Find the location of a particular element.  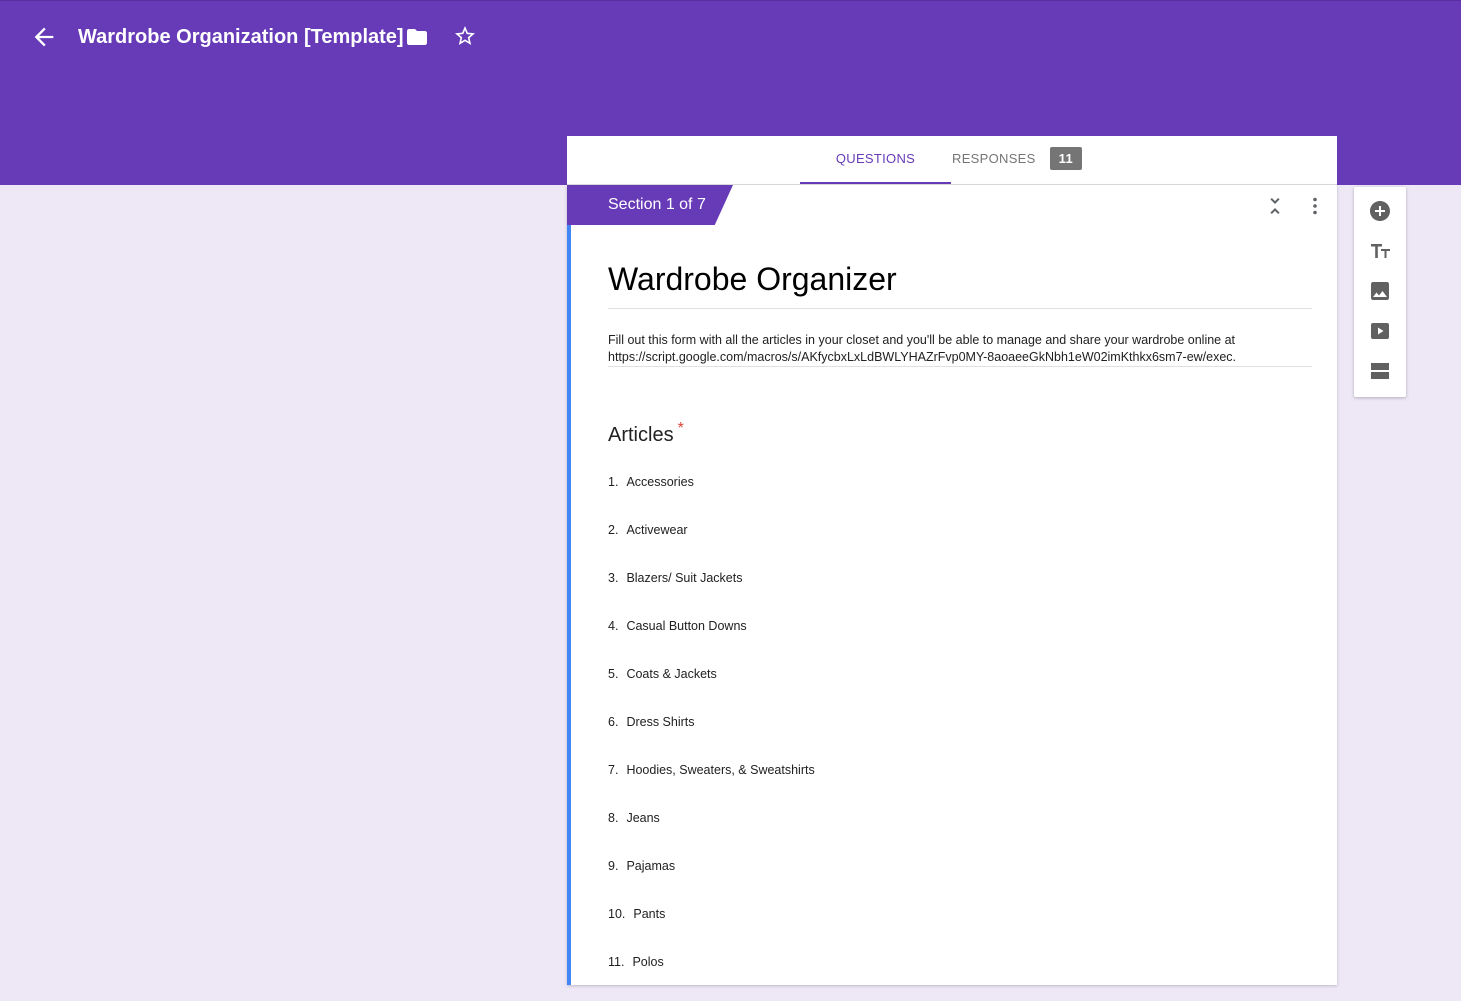

option-number: 7. is located at coordinates (613, 770).